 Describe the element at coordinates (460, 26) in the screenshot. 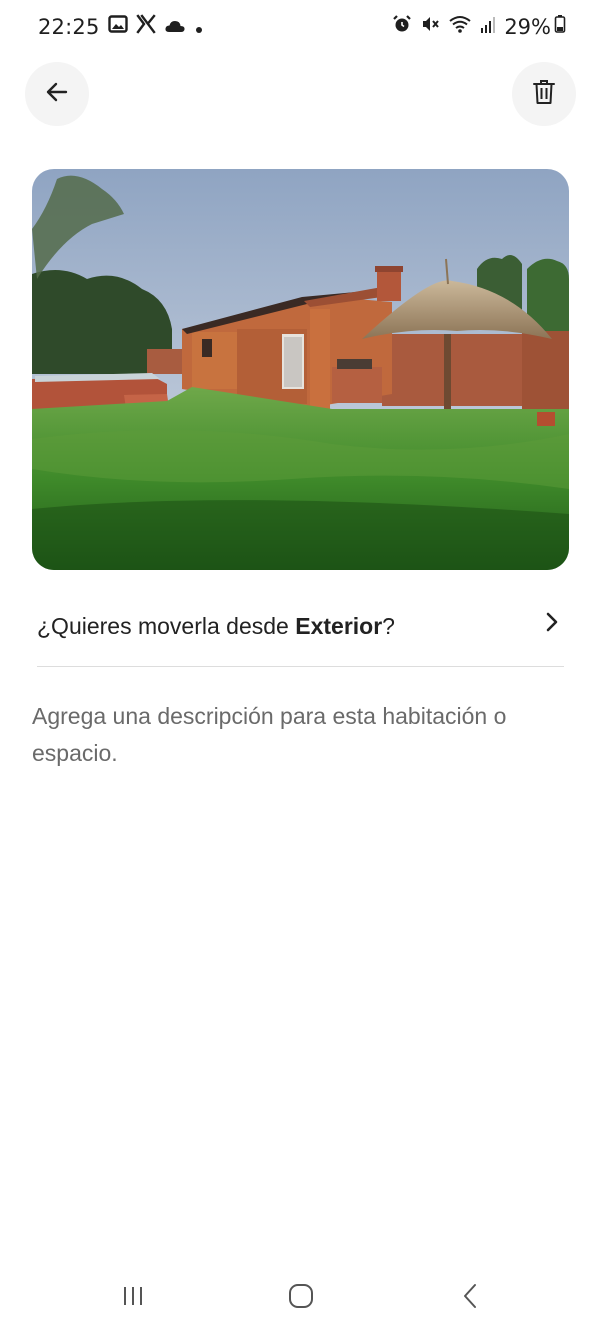

I see `wifi-icon` at that location.